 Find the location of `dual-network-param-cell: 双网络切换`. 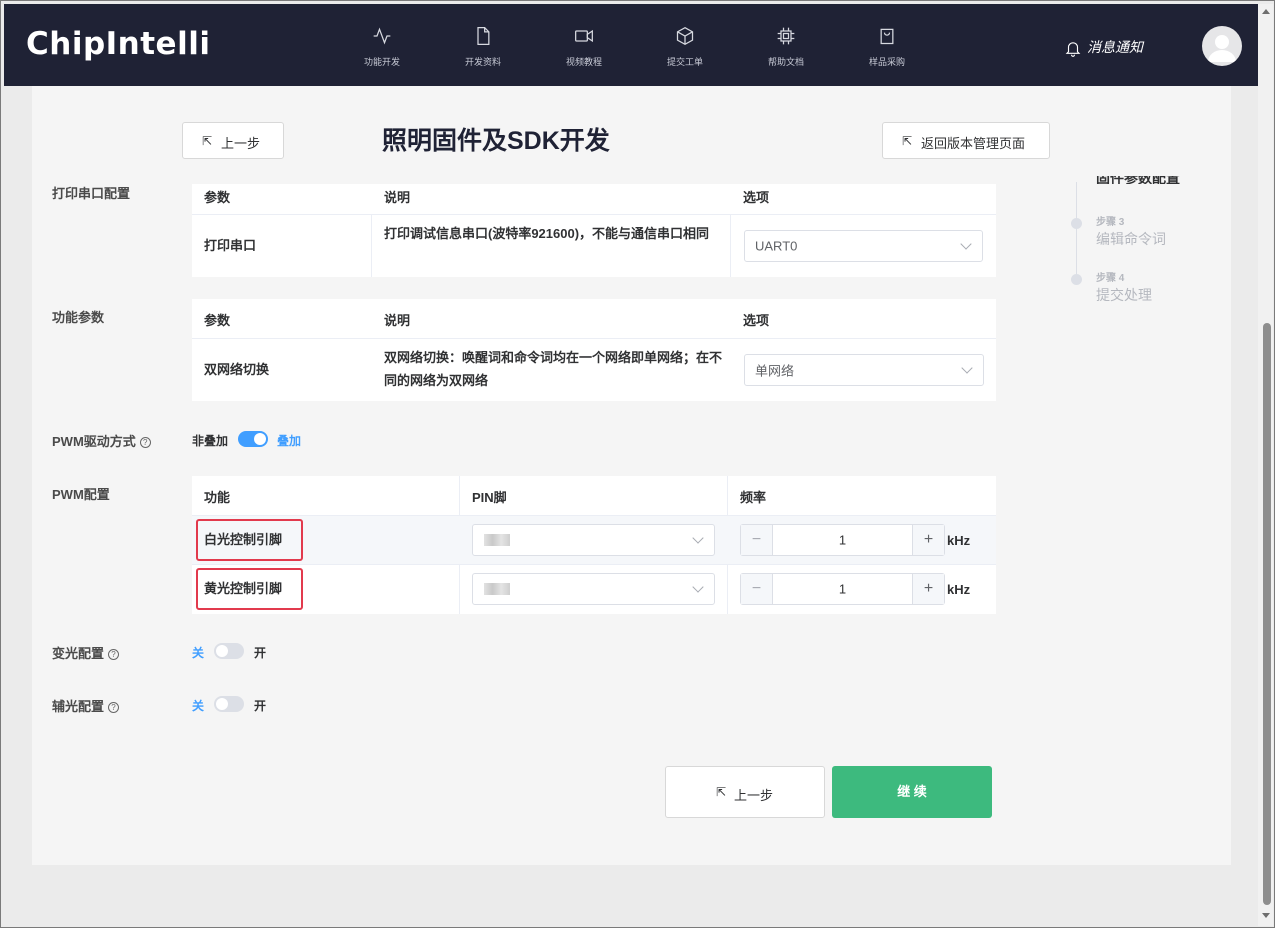

dual-network-param-cell: 双网络切换 is located at coordinates (237, 369).